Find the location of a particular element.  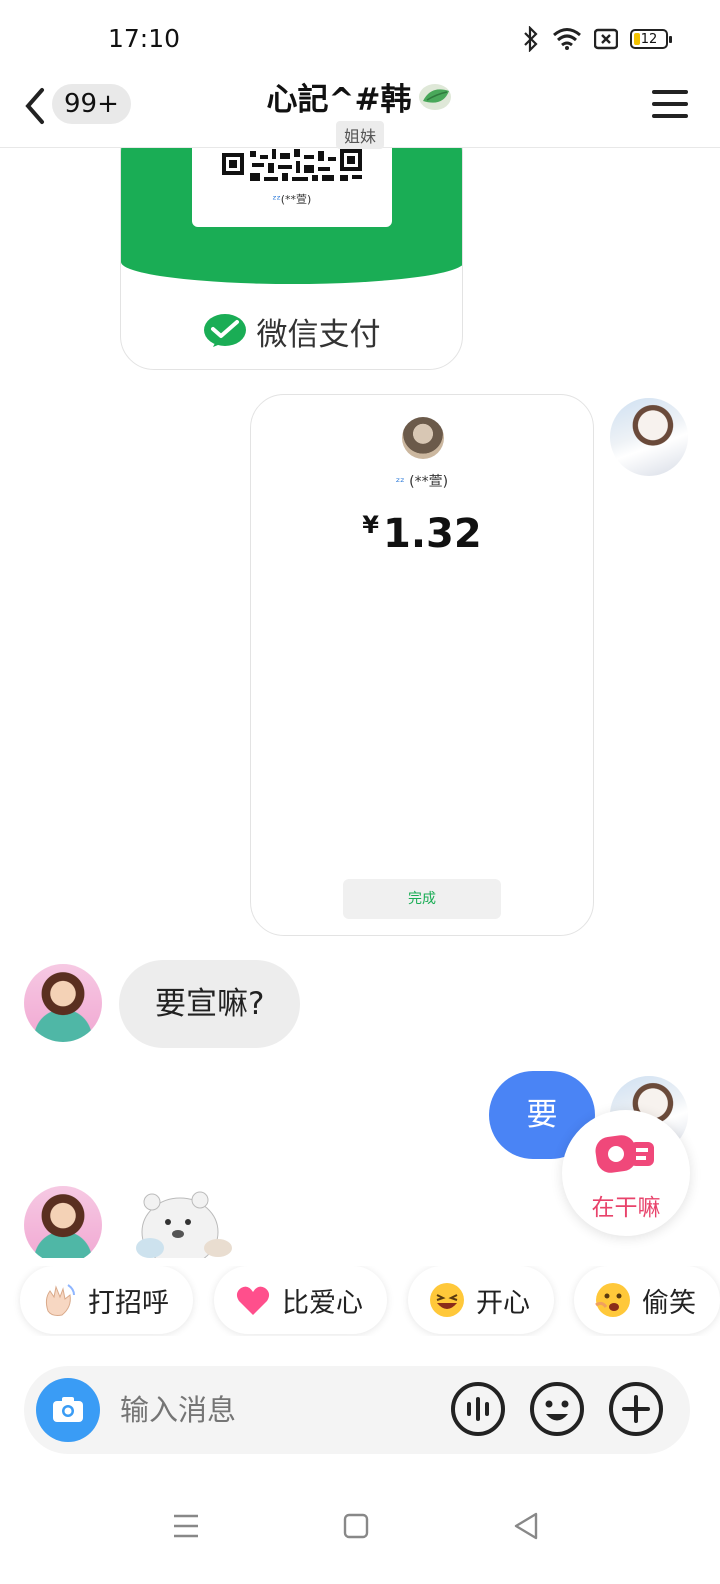

smiley-icon is located at coordinates (557, 1409).